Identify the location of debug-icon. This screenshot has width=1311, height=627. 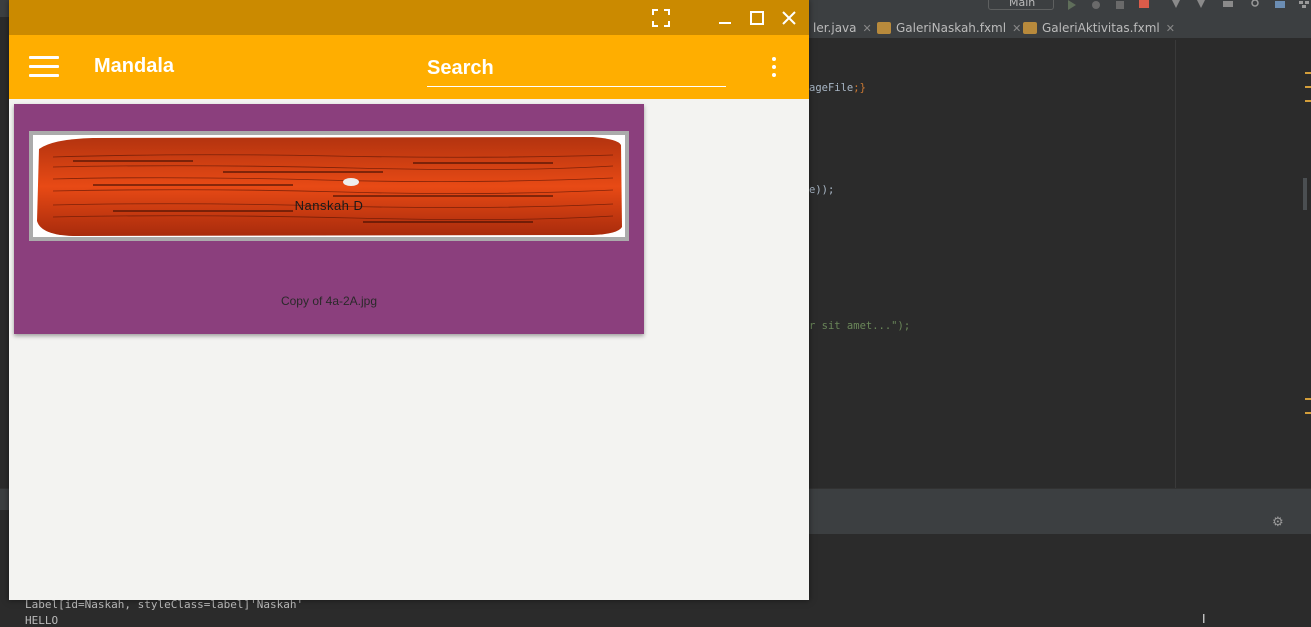
(1096, 5).